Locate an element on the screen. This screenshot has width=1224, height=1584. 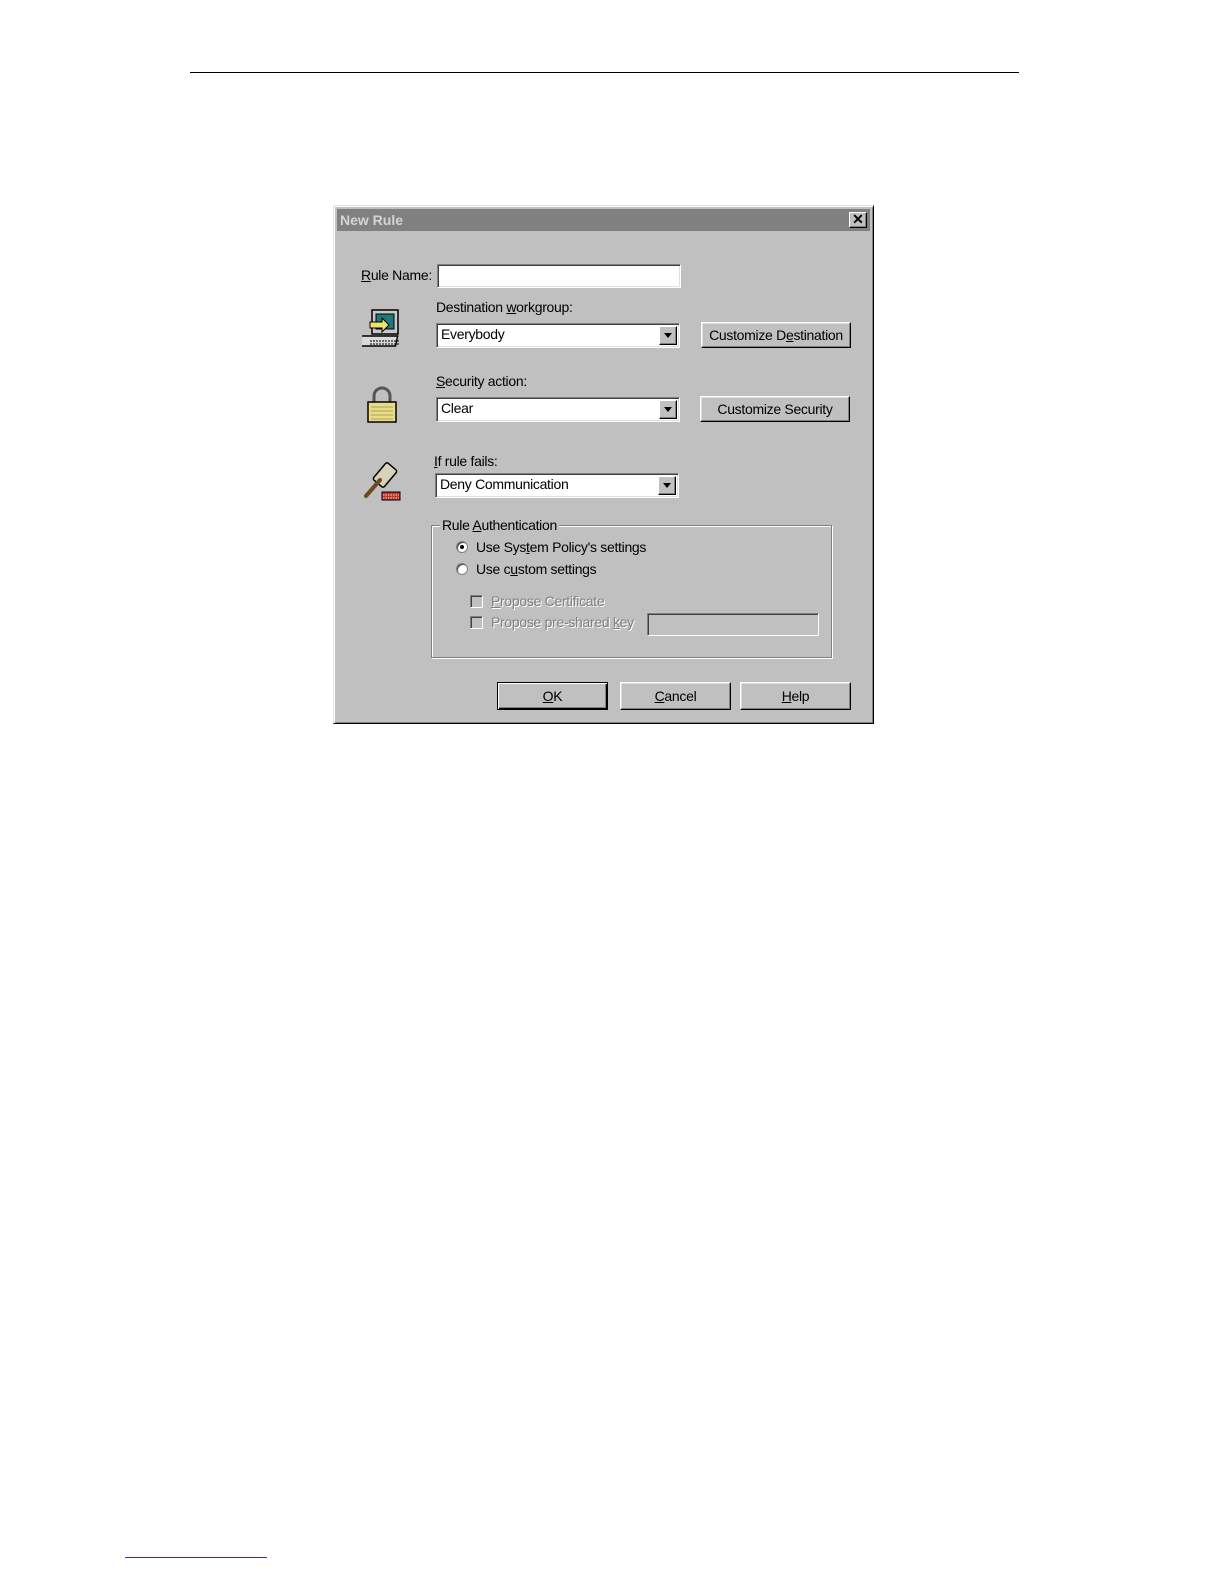
customize-destination-button: Customize Destination is located at coordinates (776, 335).